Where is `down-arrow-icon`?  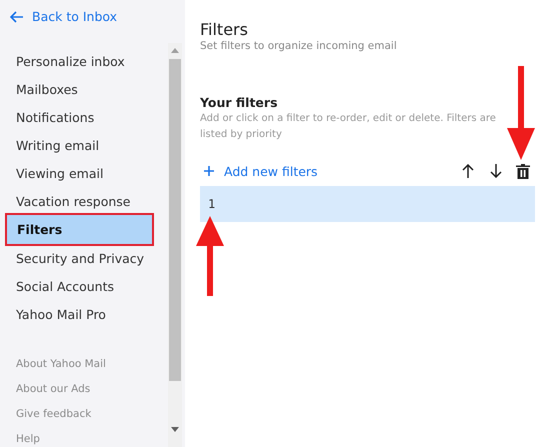 down-arrow-icon is located at coordinates (496, 171).